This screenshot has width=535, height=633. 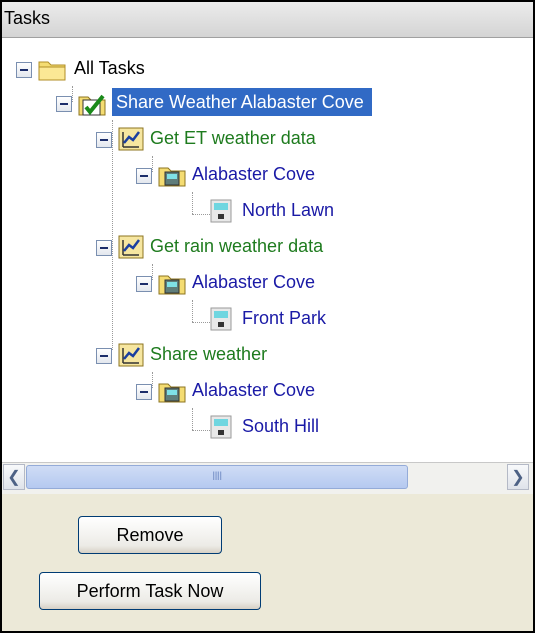 I want to click on tree-node-station: North Lawn, so click(x=310, y=212).